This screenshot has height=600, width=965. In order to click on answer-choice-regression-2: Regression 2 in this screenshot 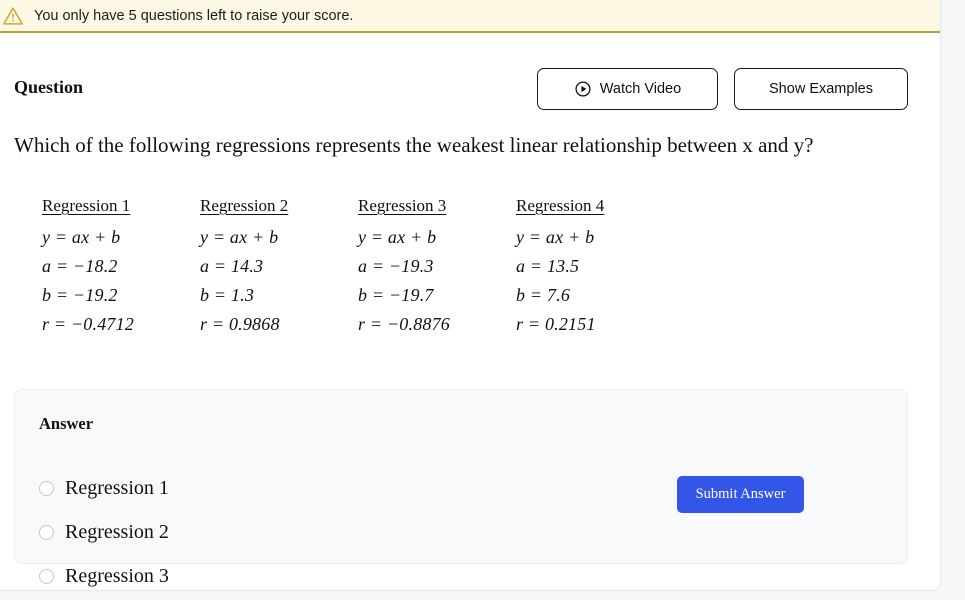, I will do `click(197, 532)`.